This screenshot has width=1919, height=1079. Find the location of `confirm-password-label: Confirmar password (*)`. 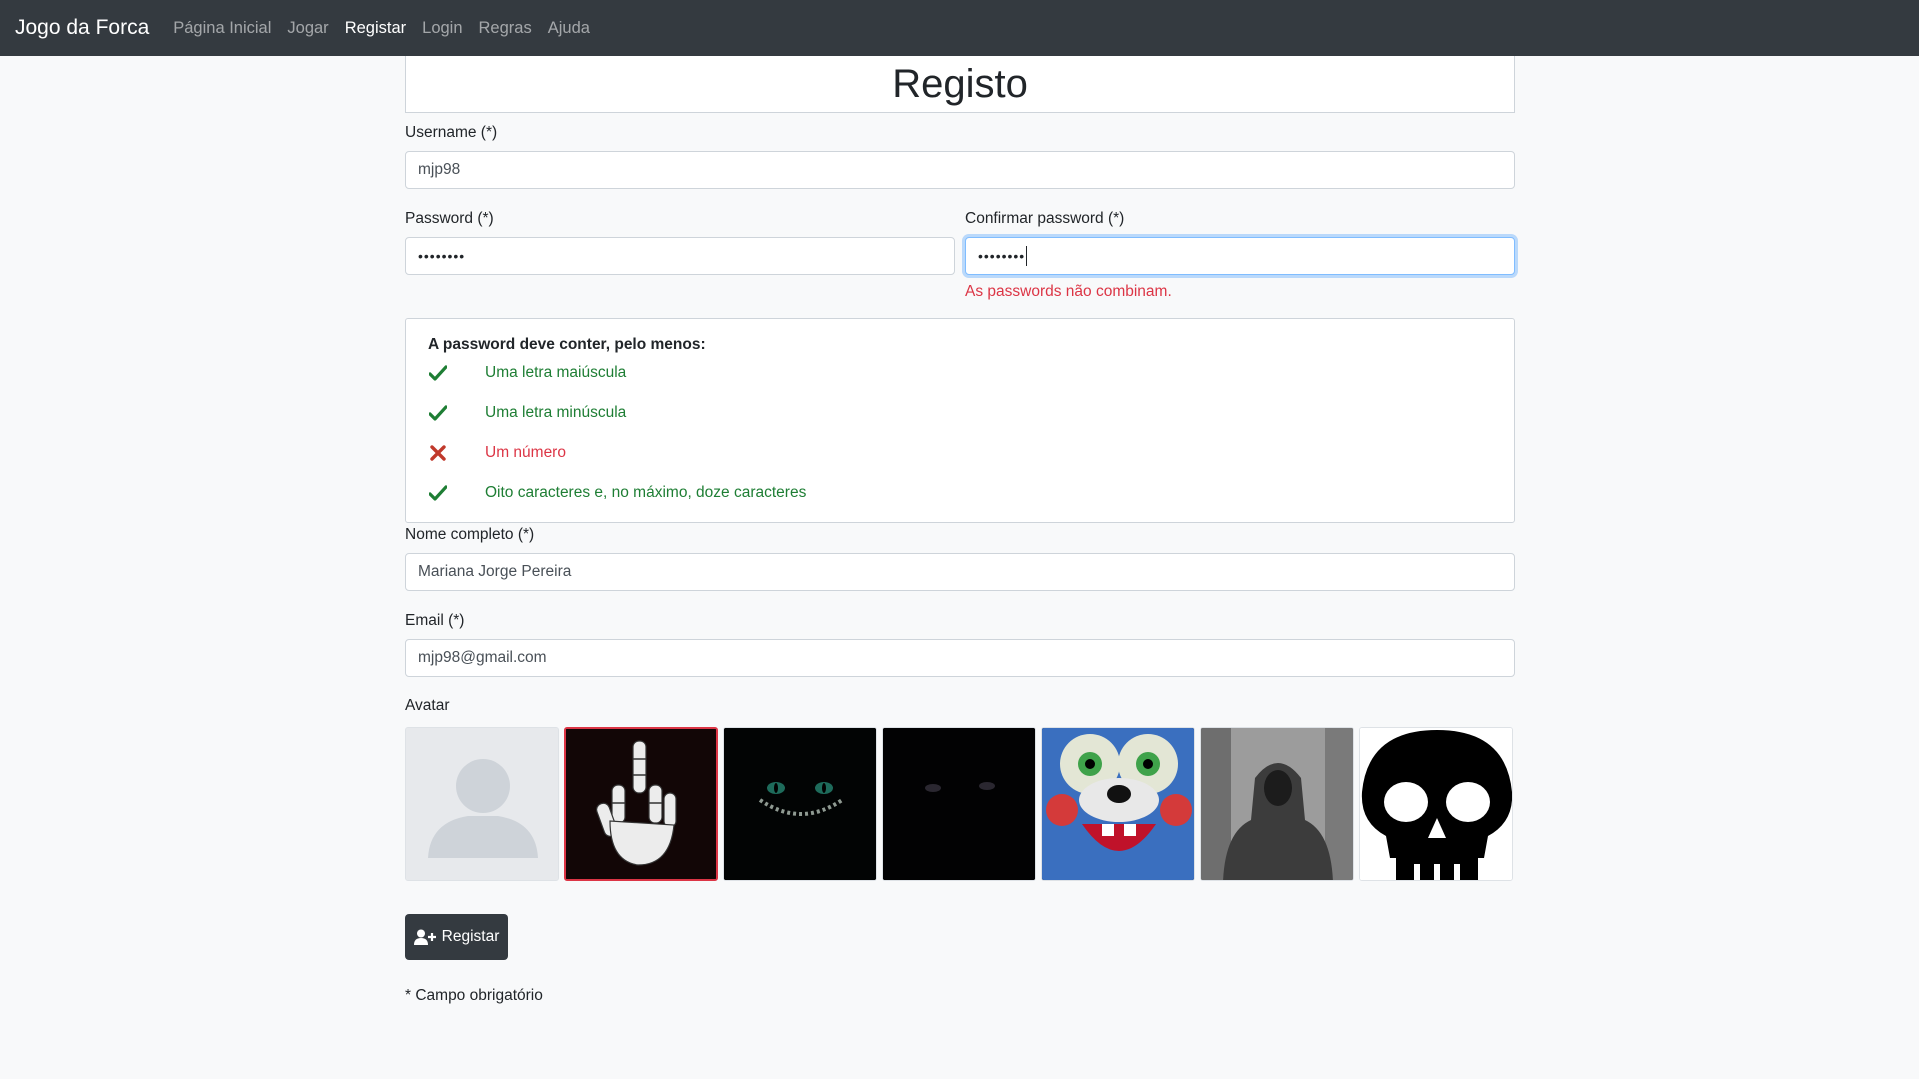

confirm-password-label: Confirmar password (*) is located at coordinates (1045, 218).